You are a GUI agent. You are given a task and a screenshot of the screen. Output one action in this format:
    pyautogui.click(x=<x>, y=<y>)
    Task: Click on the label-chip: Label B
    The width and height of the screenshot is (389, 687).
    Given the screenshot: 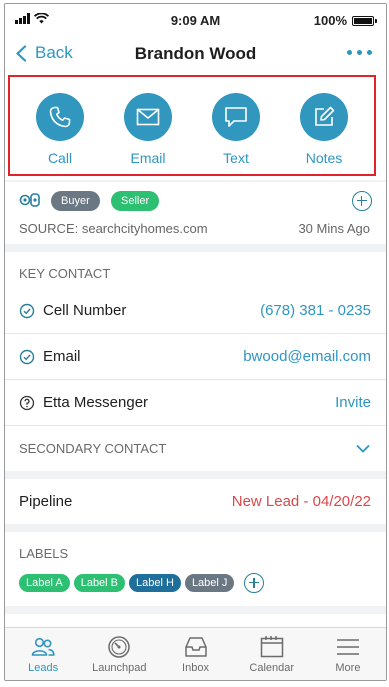 What is the action you would take?
    pyautogui.click(x=99, y=583)
    